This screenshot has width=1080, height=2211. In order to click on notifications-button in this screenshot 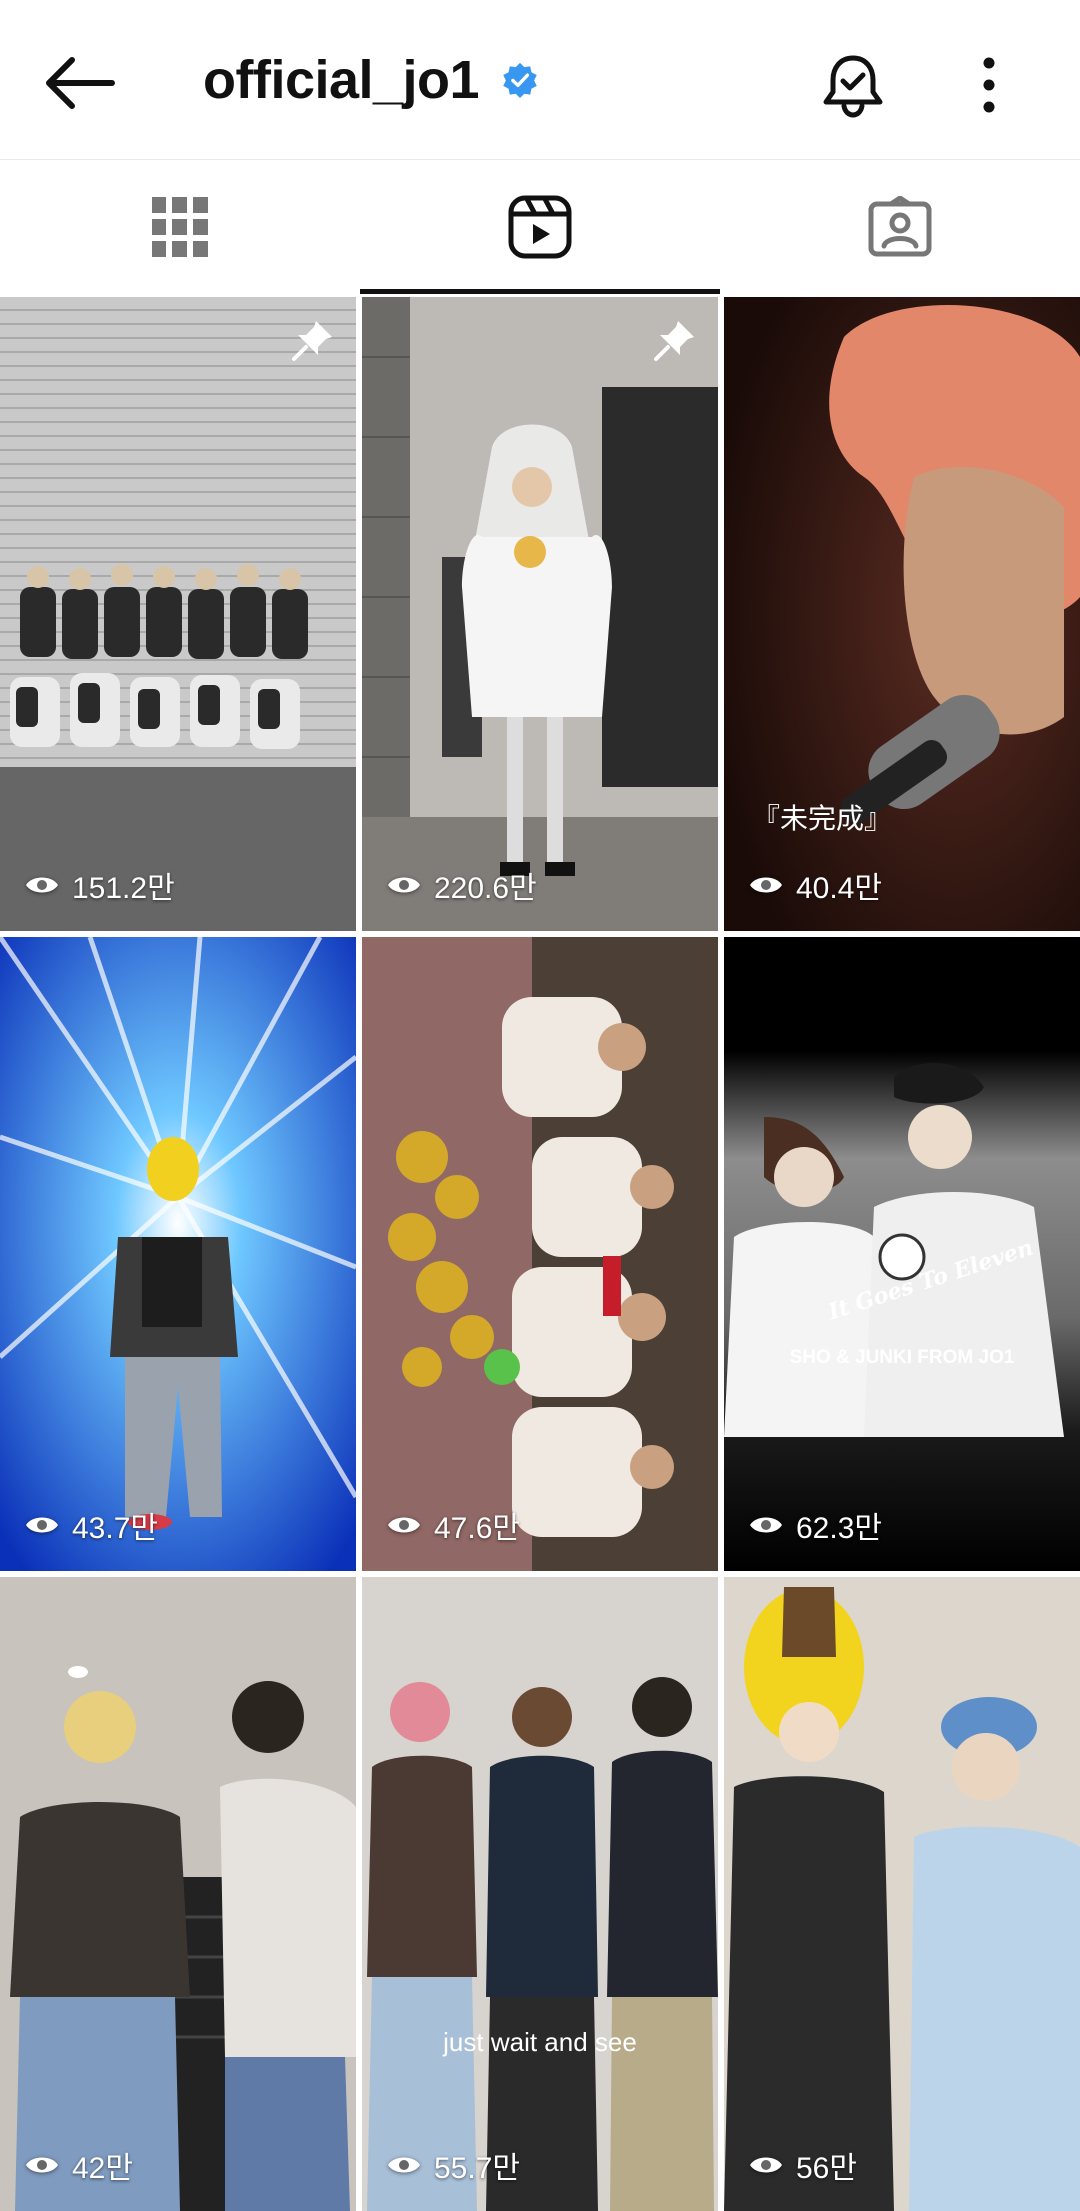, I will do `click(853, 85)`.